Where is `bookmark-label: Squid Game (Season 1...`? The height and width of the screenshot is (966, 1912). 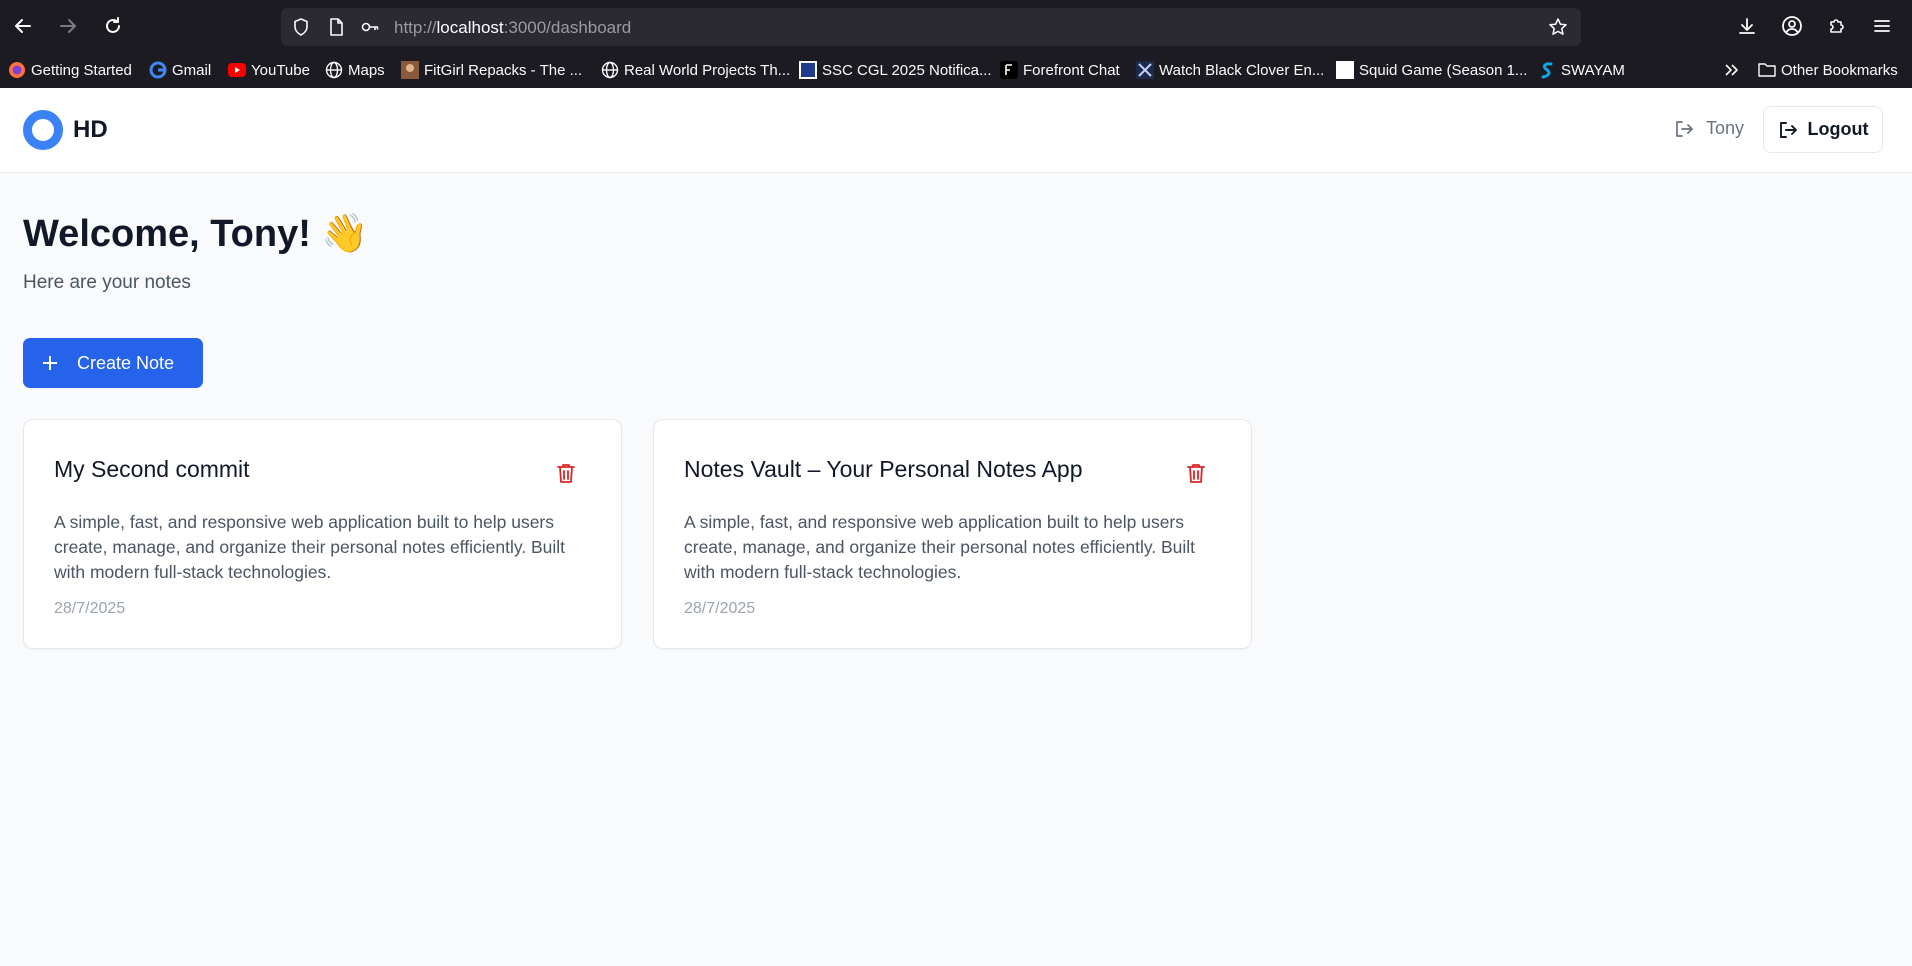 bookmark-label: Squid Game (Season 1... is located at coordinates (1443, 70).